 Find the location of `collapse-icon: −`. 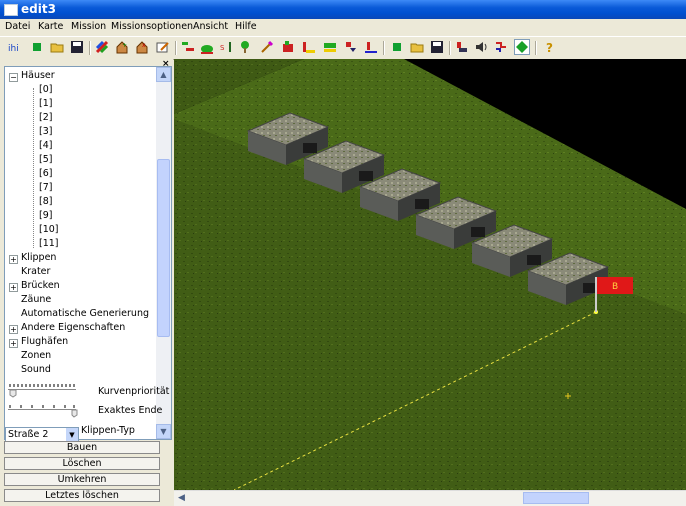

collapse-icon: − is located at coordinates (13, 77).